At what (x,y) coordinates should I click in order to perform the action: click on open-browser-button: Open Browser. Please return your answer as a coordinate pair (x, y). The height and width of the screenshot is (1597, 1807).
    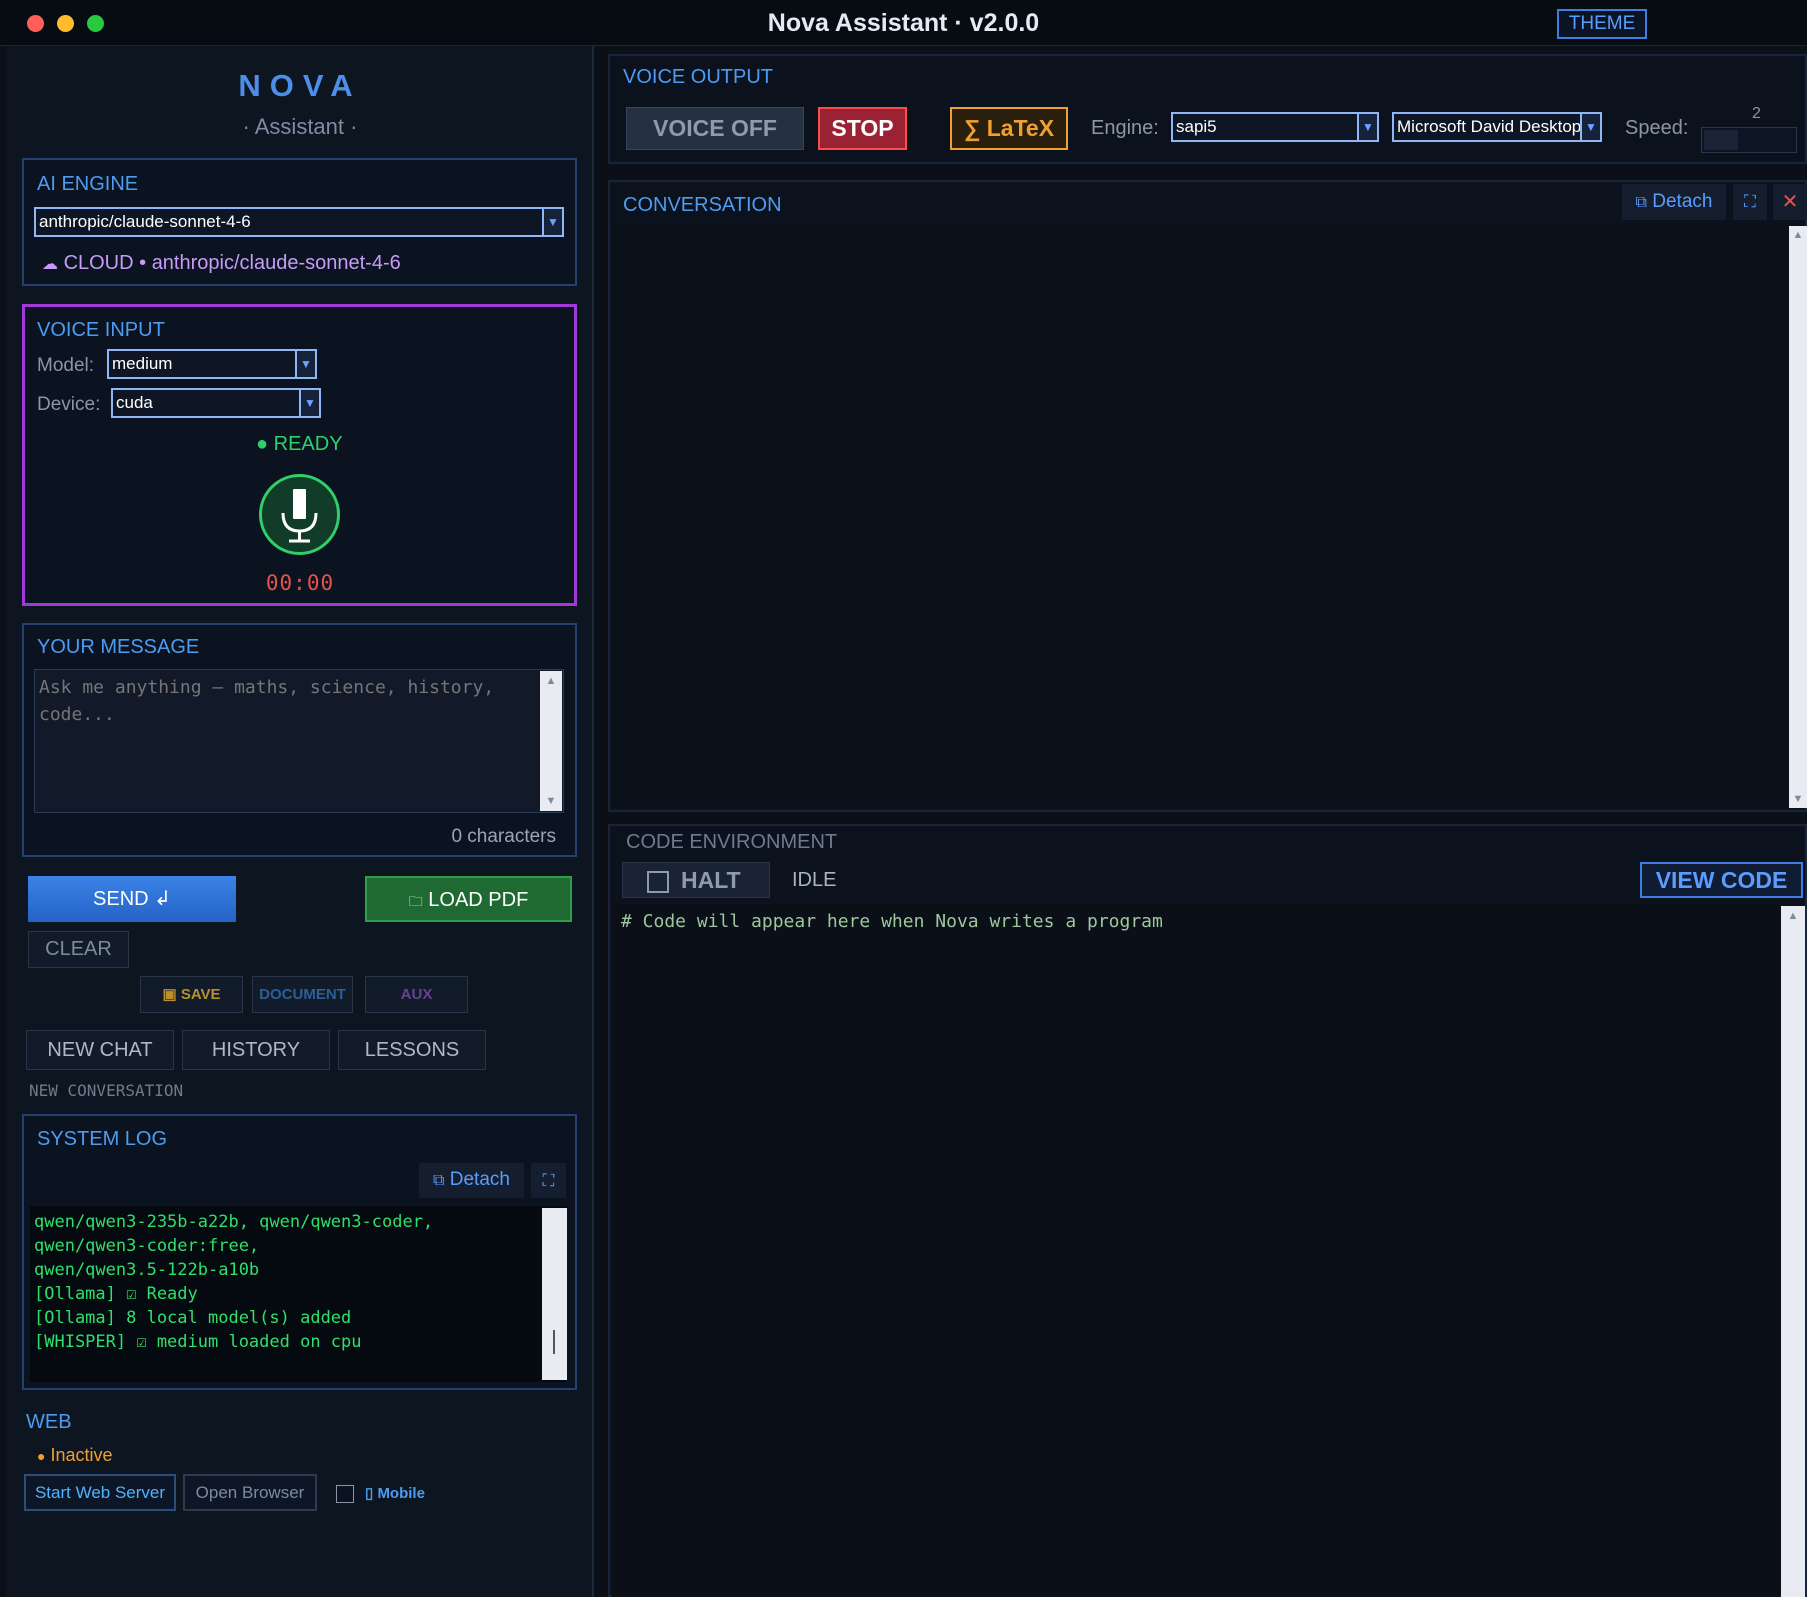
    Looking at the image, I should click on (250, 1492).